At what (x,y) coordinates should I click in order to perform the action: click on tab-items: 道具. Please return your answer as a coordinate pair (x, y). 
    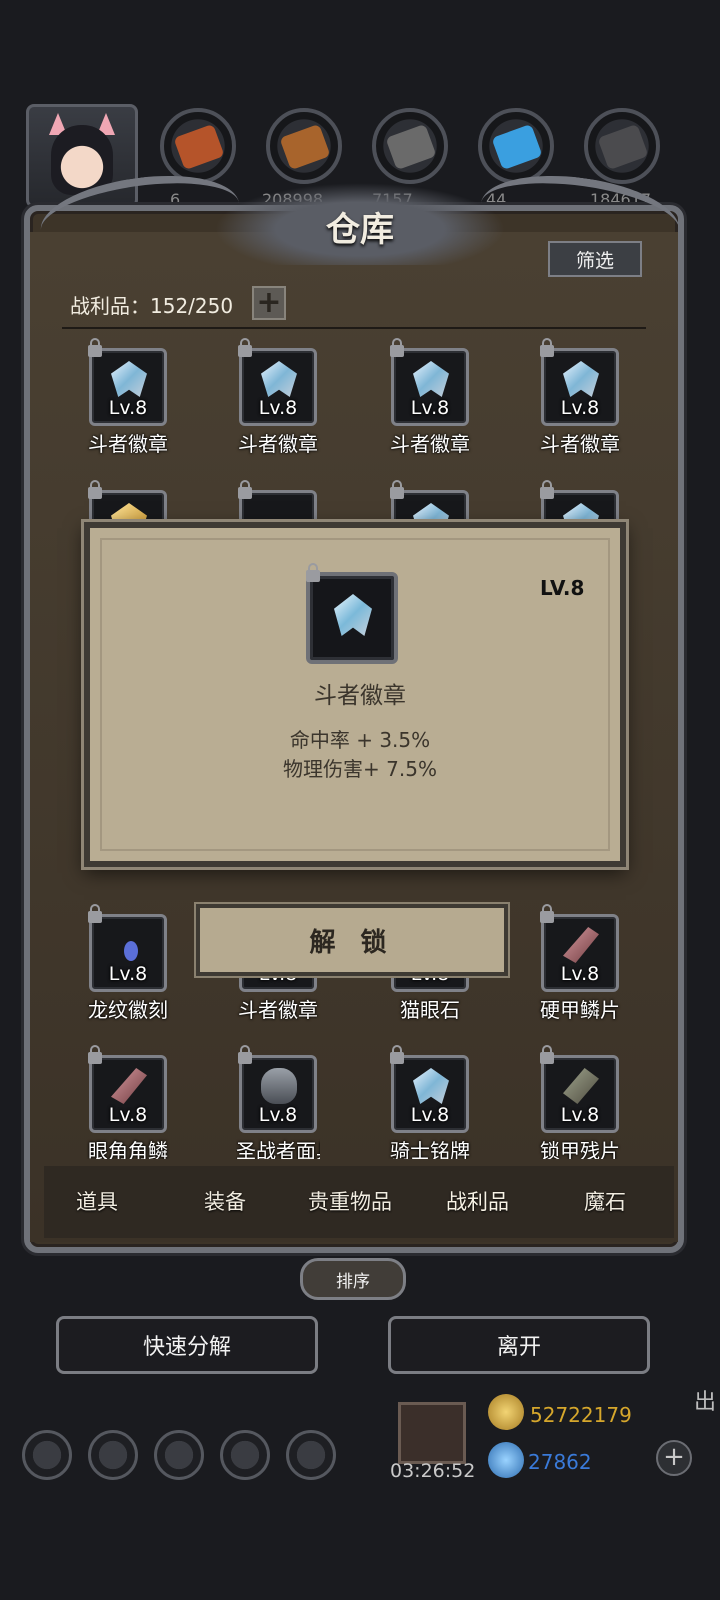
    Looking at the image, I should click on (97, 1201).